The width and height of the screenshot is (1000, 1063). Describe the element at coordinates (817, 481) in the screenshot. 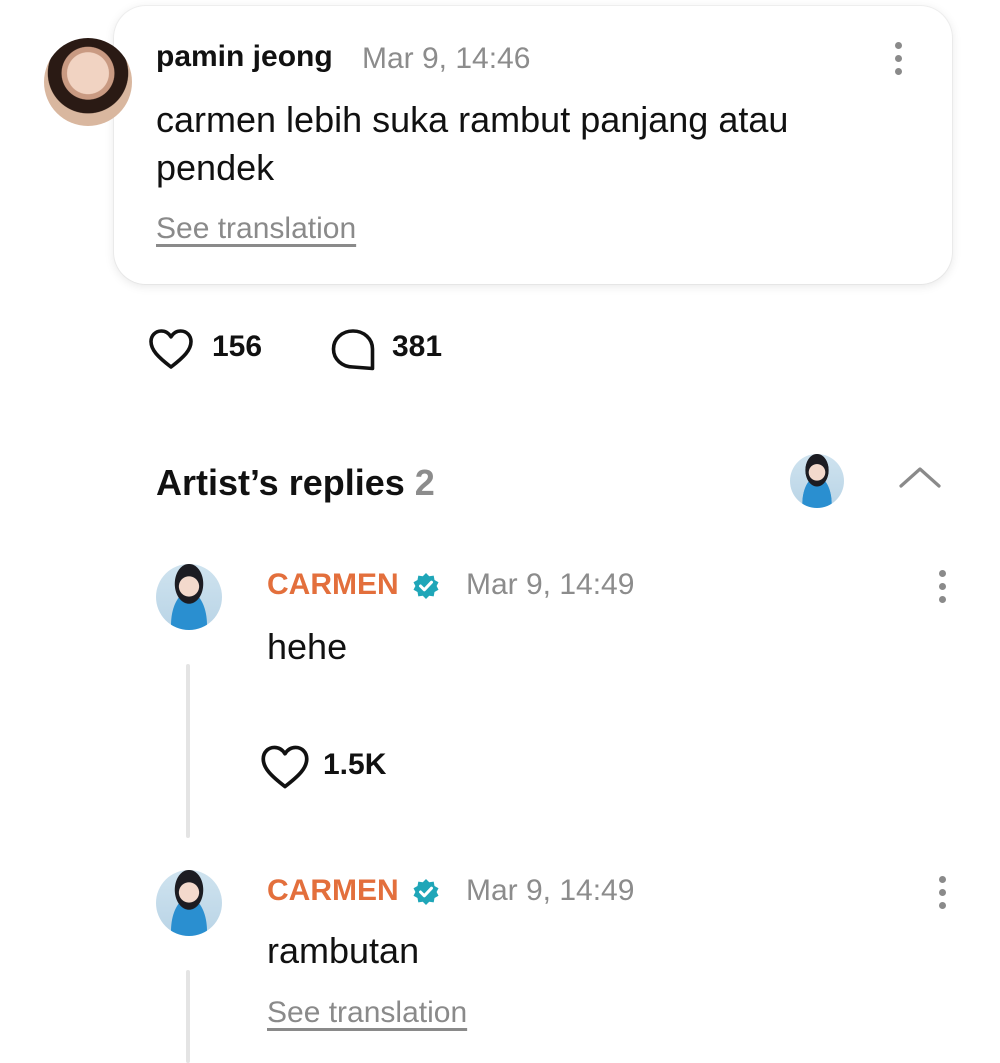

I see `artist-avatar` at that location.